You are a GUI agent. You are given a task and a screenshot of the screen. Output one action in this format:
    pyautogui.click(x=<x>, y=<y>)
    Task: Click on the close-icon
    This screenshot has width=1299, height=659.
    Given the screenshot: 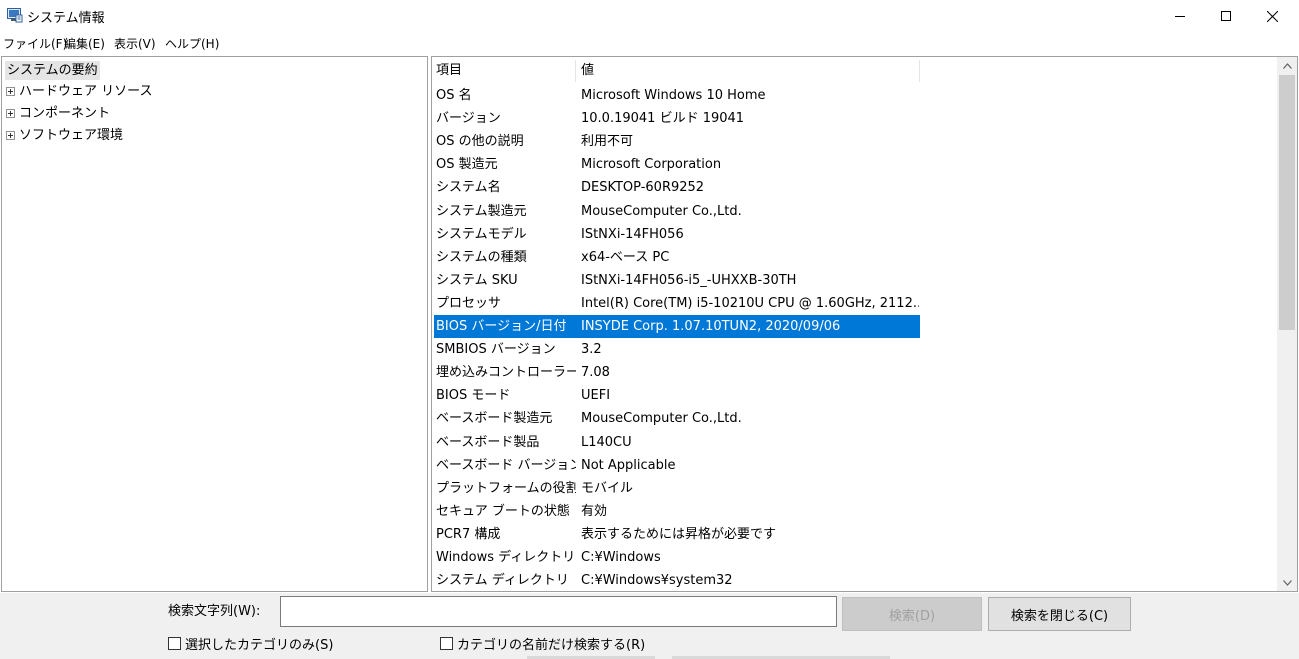 What is the action you would take?
    pyautogui.click(x=1272, y=16)
    